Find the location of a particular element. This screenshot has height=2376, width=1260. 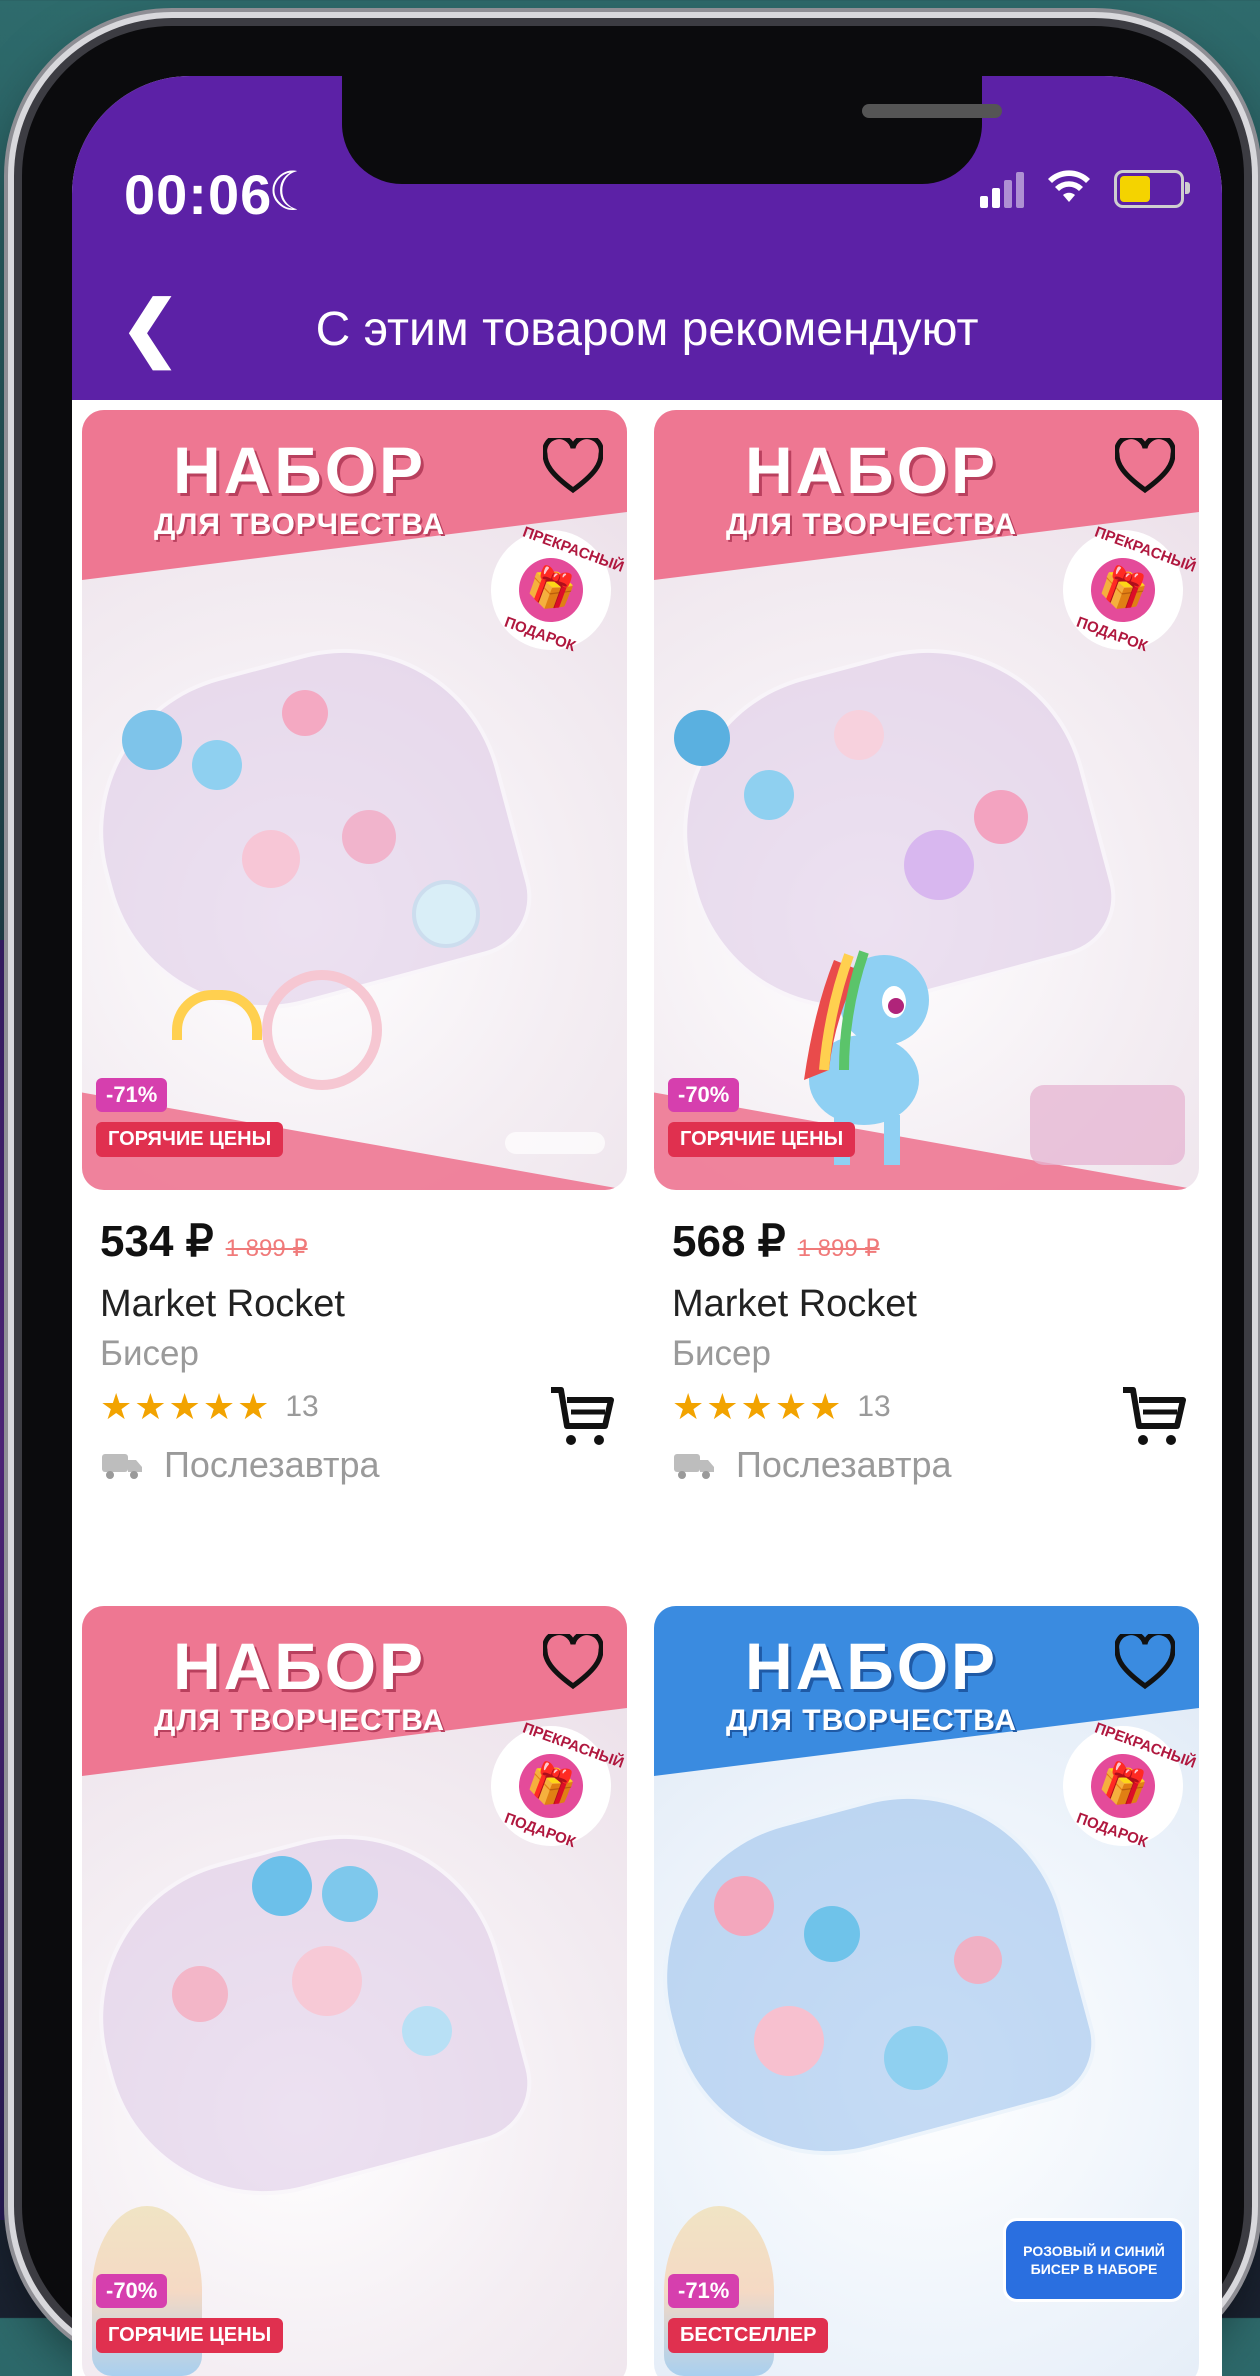

signal-icon is located at coordinates (1002, 189).